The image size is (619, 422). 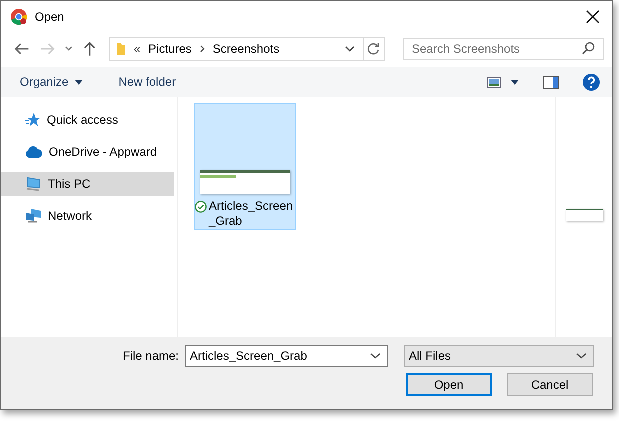 I want to click on dialog-button: Open, so click(x=449, y=384).